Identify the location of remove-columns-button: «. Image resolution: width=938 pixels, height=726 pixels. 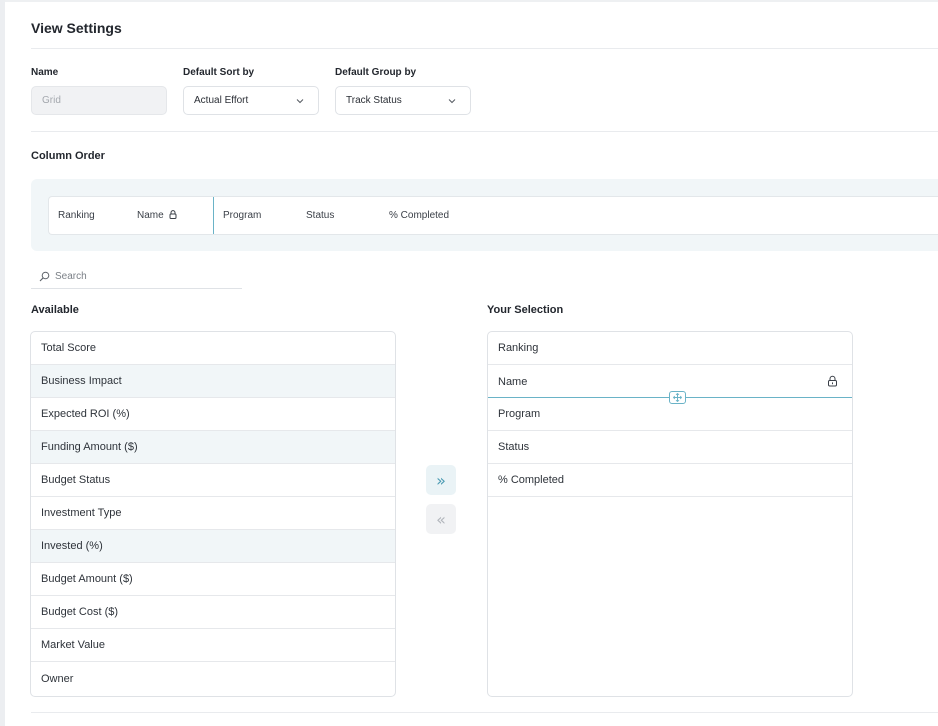
(441, 519).